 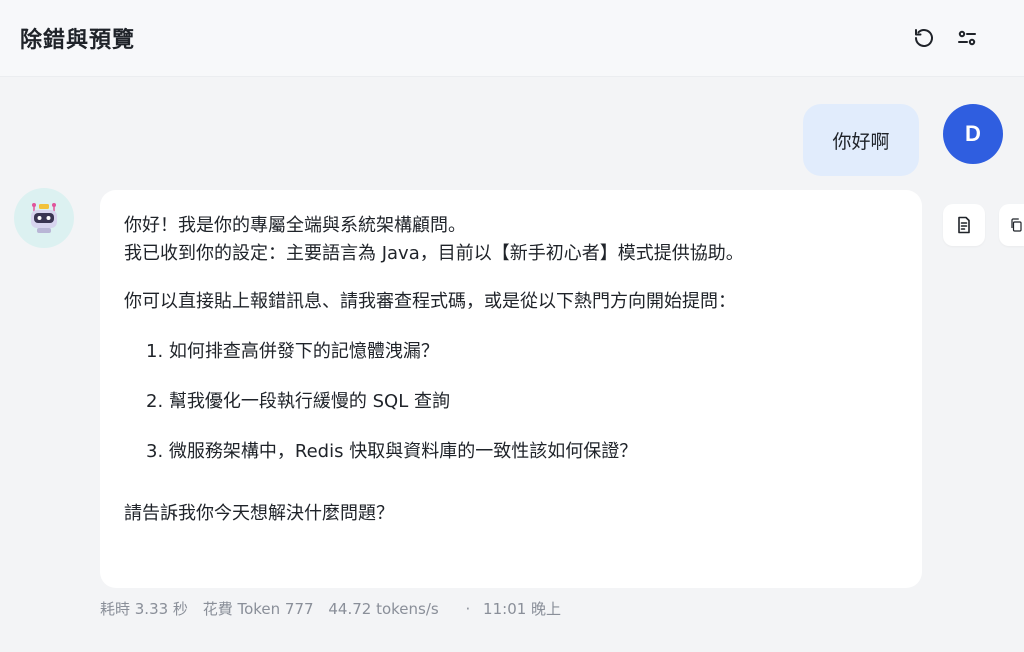 I want to click on refresh-icon, so click(x=924, y=38).